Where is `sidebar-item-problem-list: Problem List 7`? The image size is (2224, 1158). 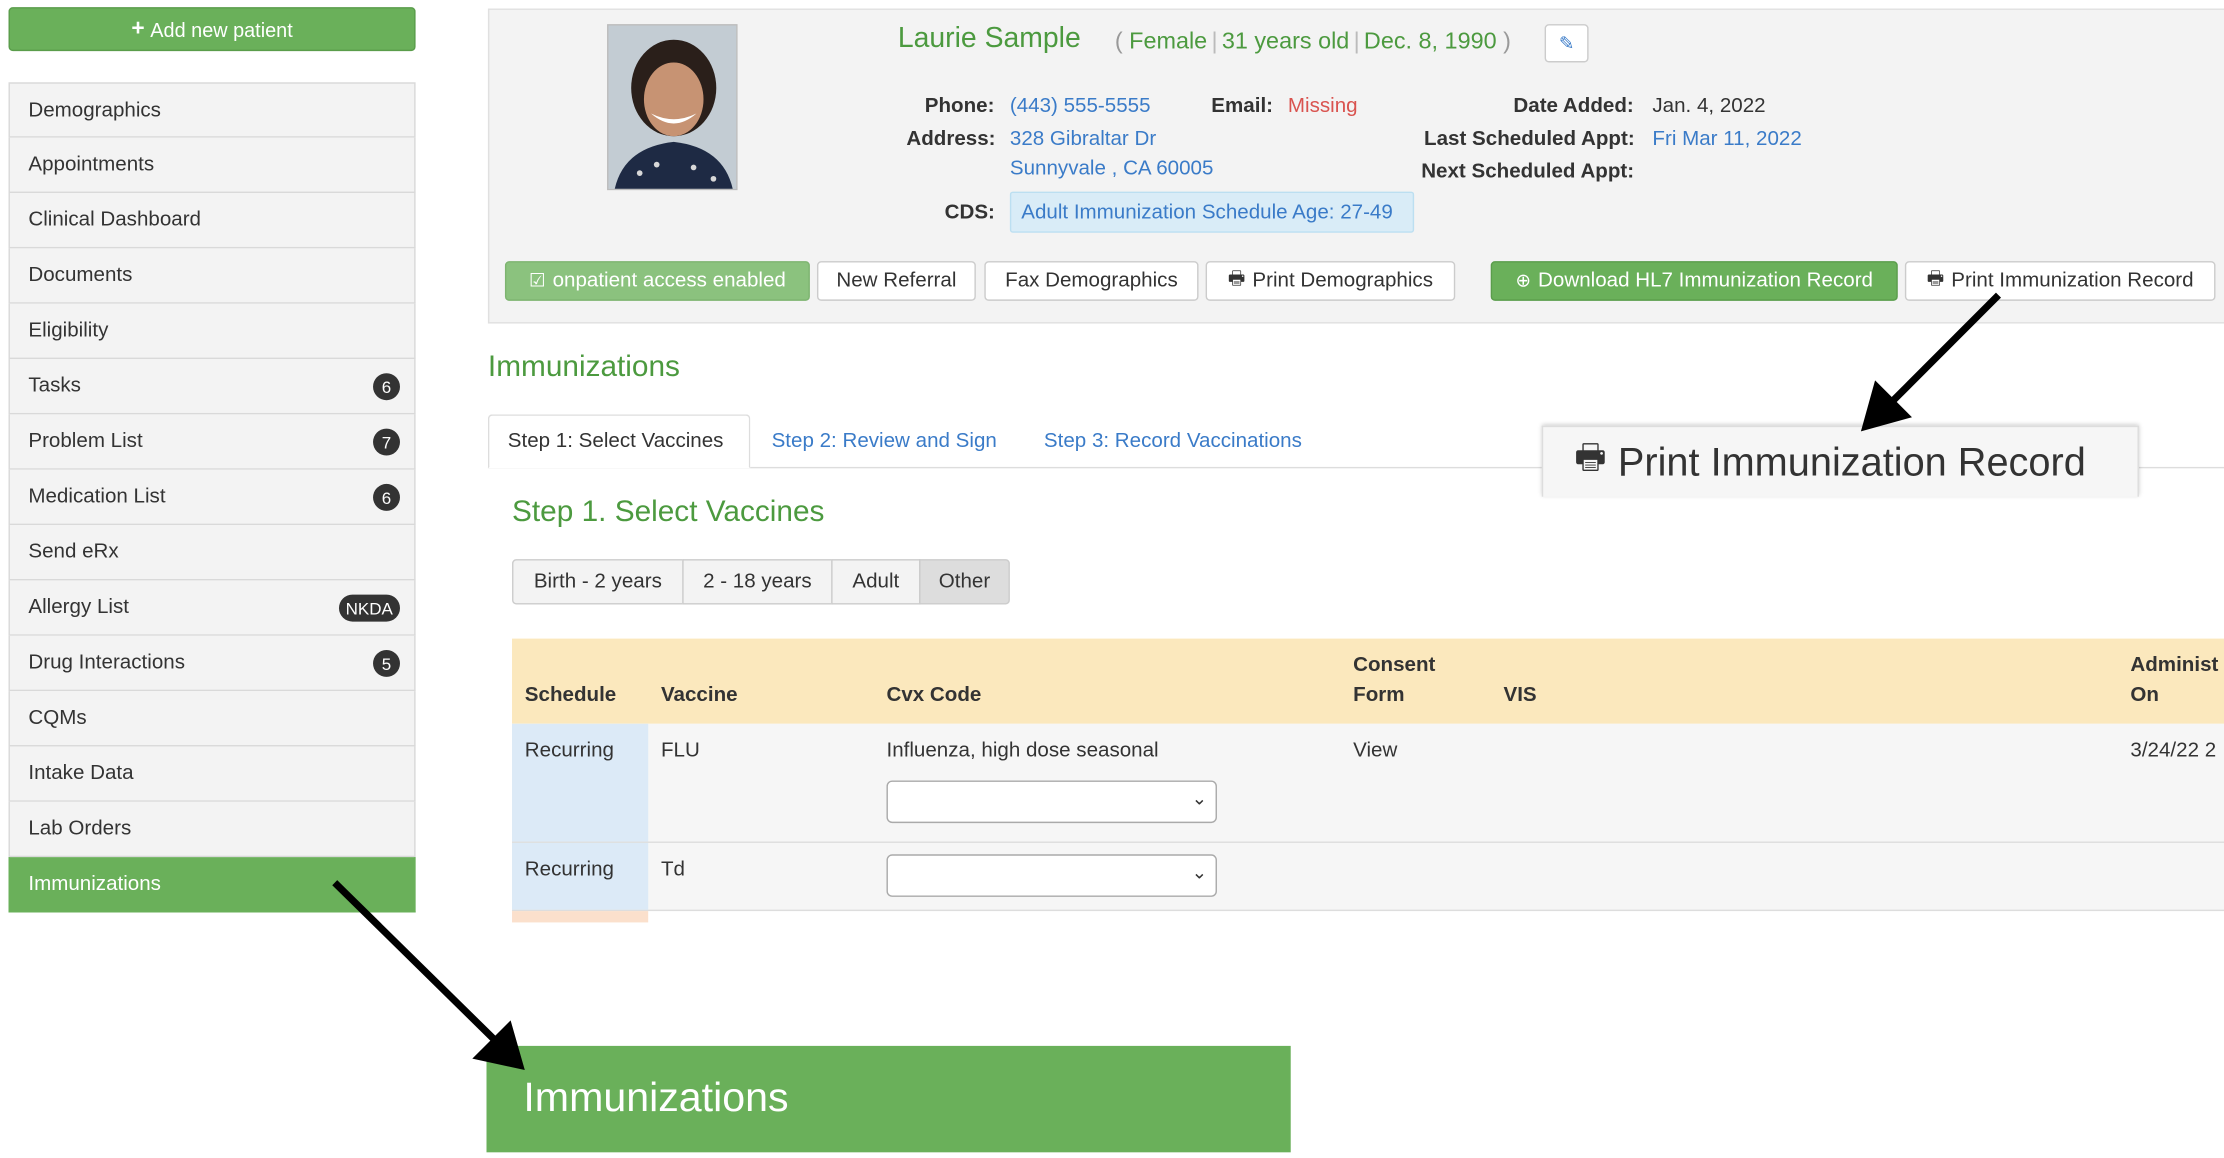 sidebar-item-problem-list: Problem List 7 is located at coordinates (212, 442).